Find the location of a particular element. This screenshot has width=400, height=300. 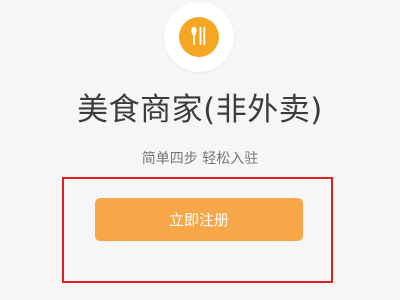

utensils-icon is located at coordinates (198, 35).